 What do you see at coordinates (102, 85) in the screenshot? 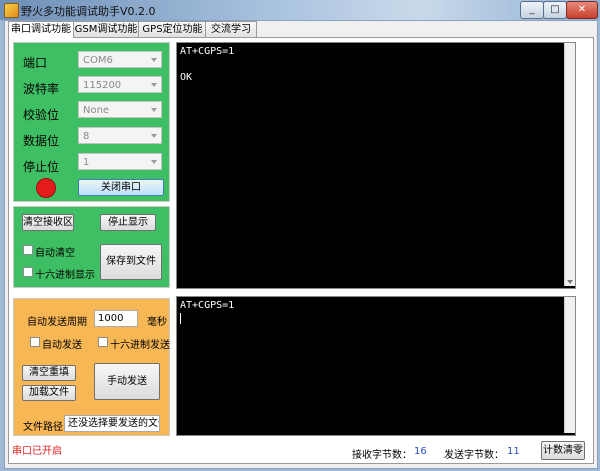
I see `baud-value: 115200` at bounding box center [102, 85].